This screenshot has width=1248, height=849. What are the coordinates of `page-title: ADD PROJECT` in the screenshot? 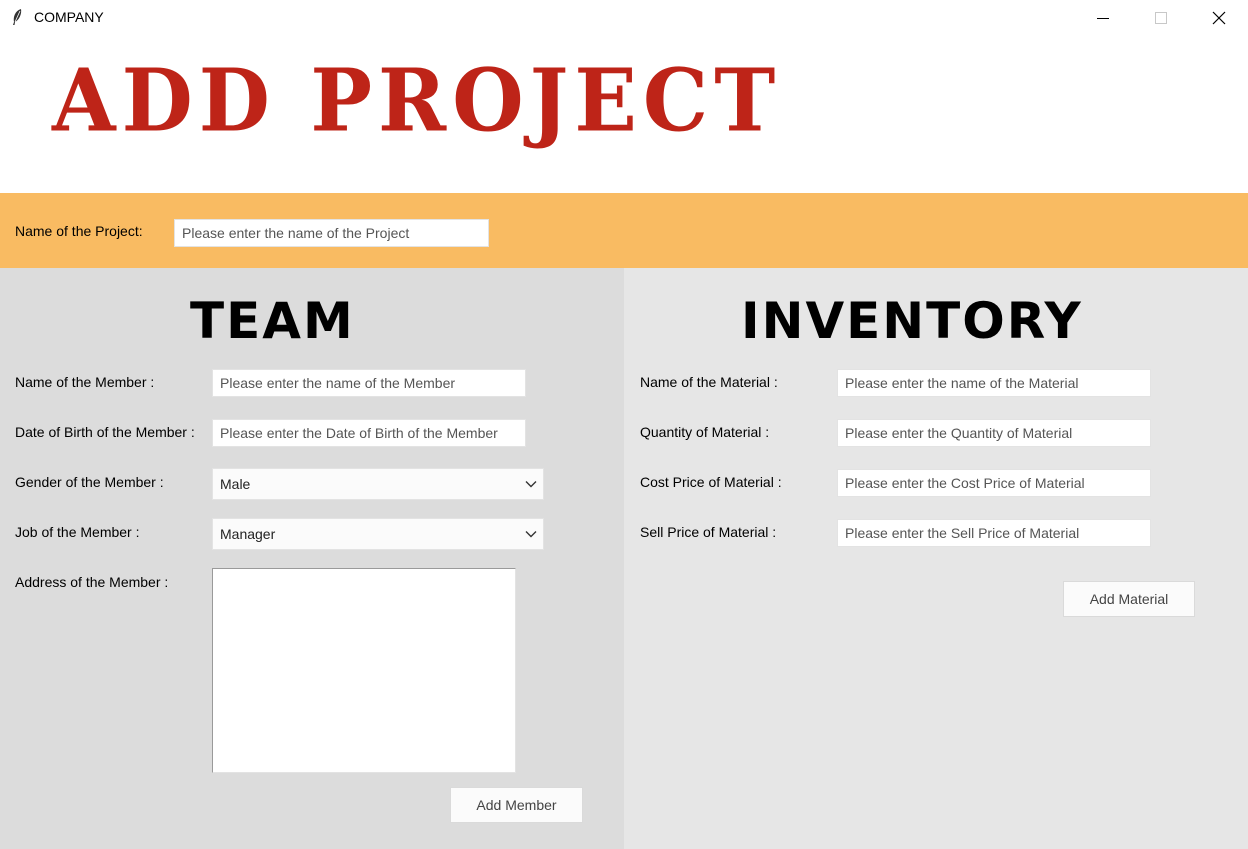 It's located at (417, 101).